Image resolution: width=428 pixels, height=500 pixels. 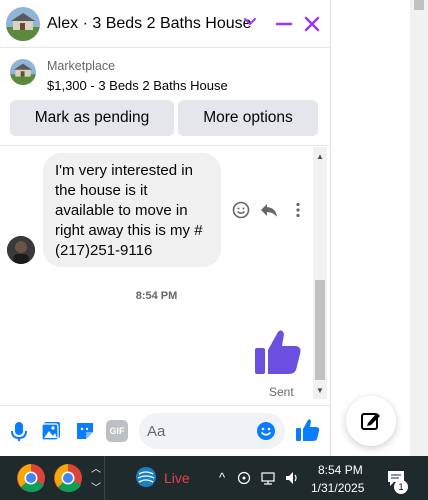 I want to click on chat-header: Alex · 3 Beds 2 Baths House, so click(x=165, y=24).